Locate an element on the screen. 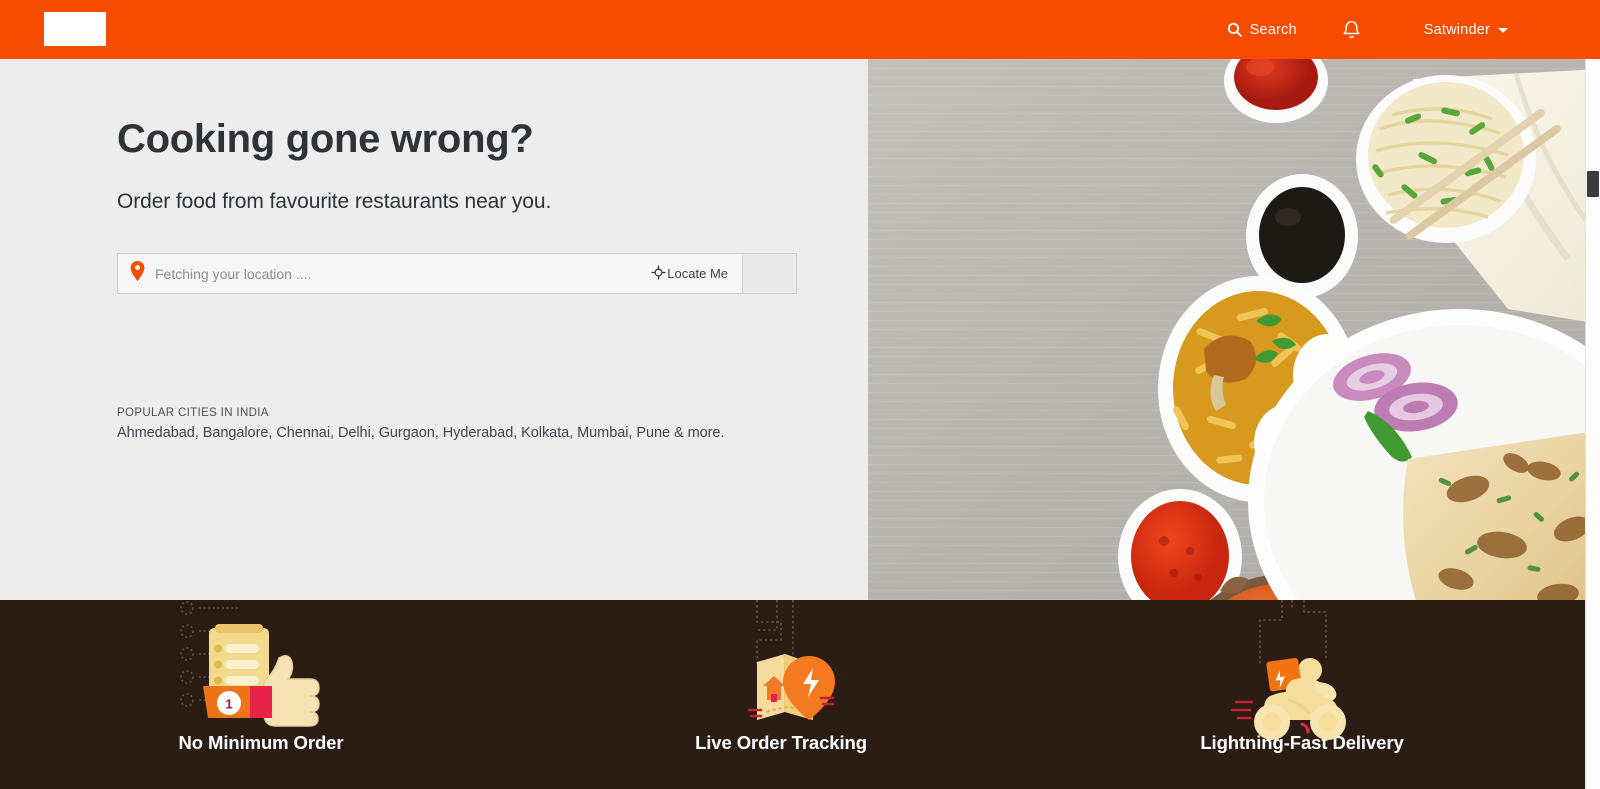 Image resolution: width=1600 pixels, height=789 pixels. top-navbar: Search Satwinder is located at coordinates (800, 29).